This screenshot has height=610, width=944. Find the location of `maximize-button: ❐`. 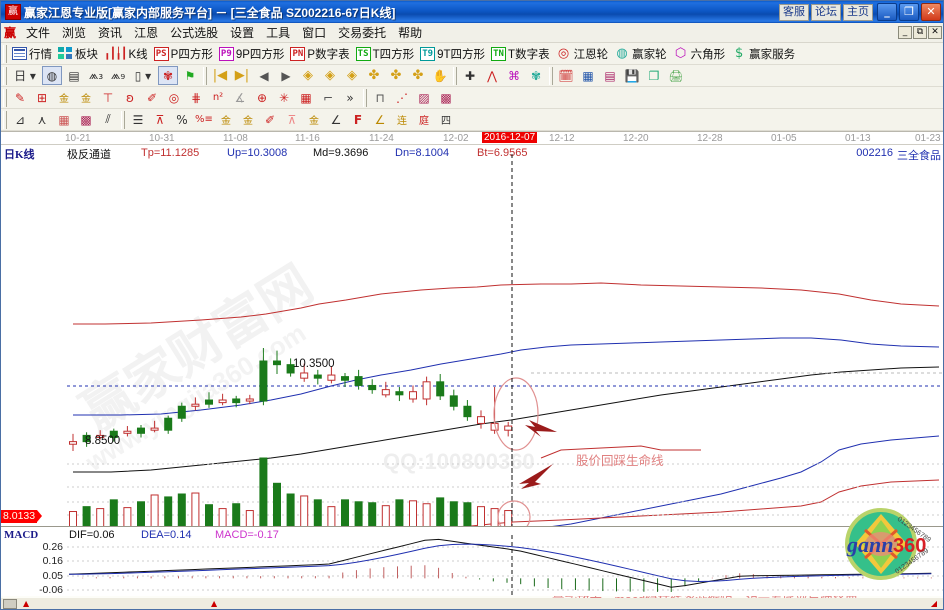

maximize-button: ❐ is located at coordinates (909, 12).